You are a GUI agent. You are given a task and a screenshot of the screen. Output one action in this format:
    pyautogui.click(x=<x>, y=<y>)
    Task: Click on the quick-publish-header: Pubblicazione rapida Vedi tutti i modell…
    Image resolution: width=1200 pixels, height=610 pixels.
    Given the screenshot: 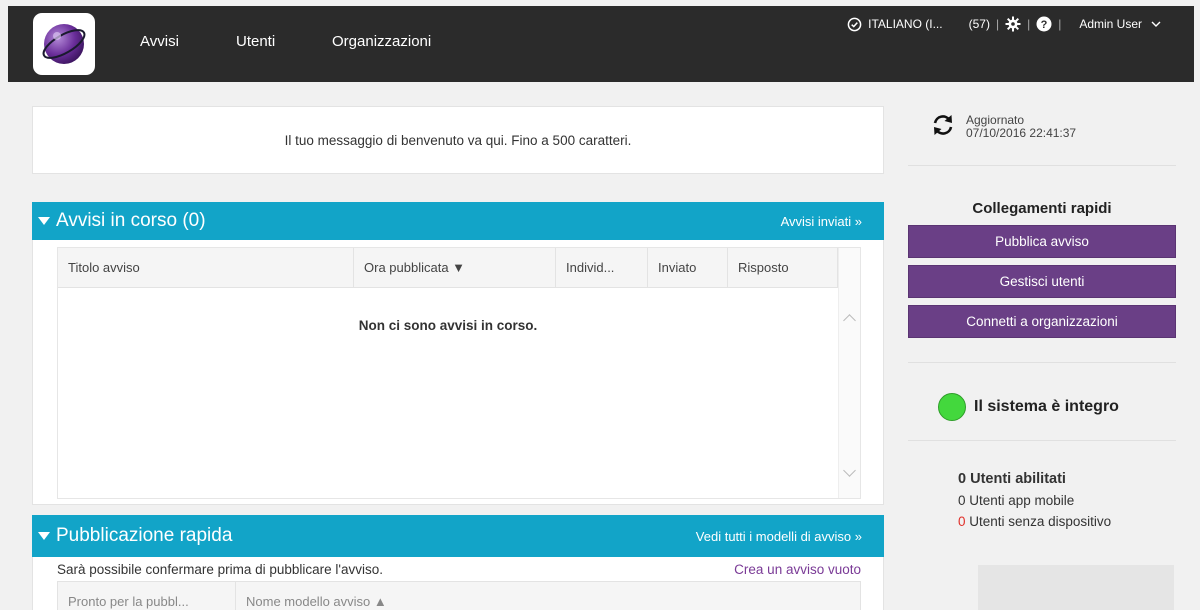 What is the action you would take?
    pyautogui.click(x=458, y=536)
    